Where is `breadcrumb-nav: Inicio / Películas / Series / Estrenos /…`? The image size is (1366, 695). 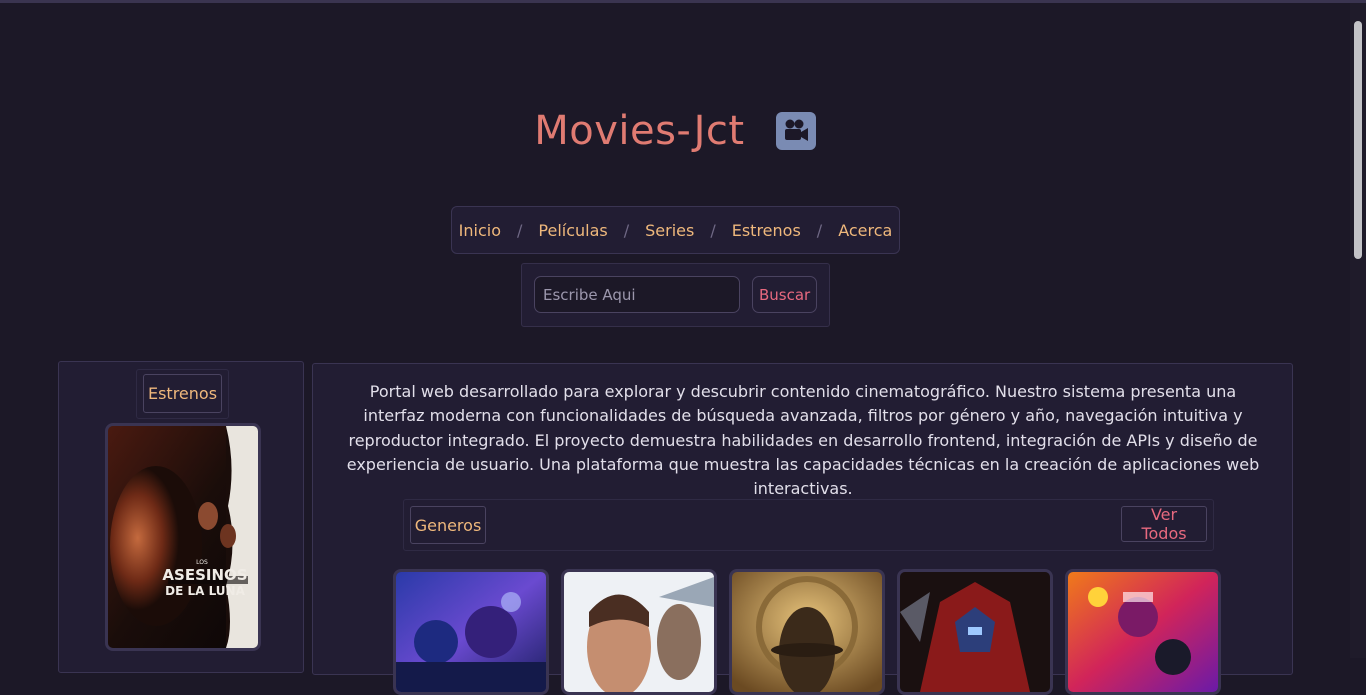
breadcrumb-nav: Inicio / Películas / Series / Estrenos /… is located at coordinates (675, 230).